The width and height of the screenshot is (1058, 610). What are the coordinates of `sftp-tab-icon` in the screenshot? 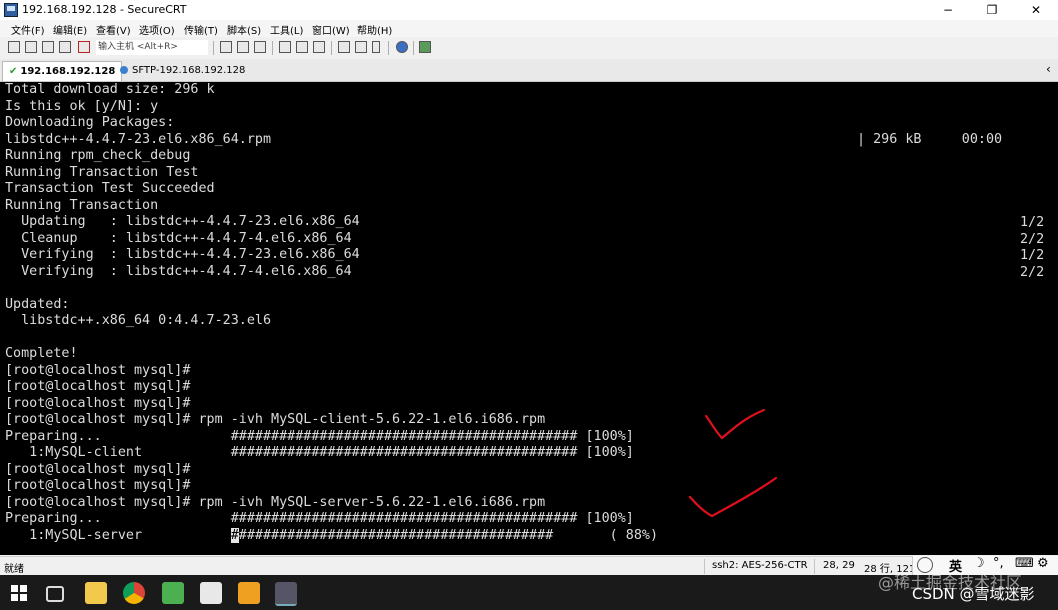 It's located at (124, 70).